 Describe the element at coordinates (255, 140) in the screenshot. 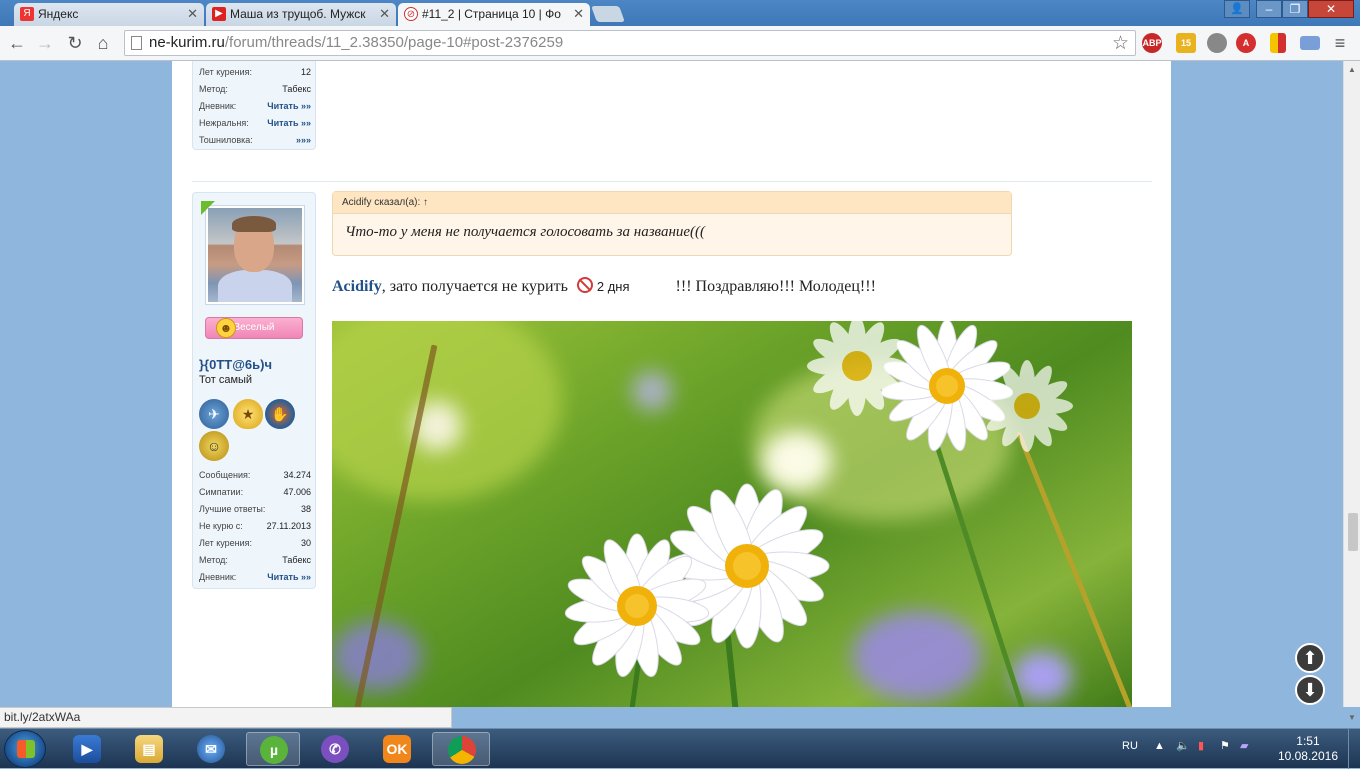

I see `stat-row: Тошниловка:»»»` at that location.